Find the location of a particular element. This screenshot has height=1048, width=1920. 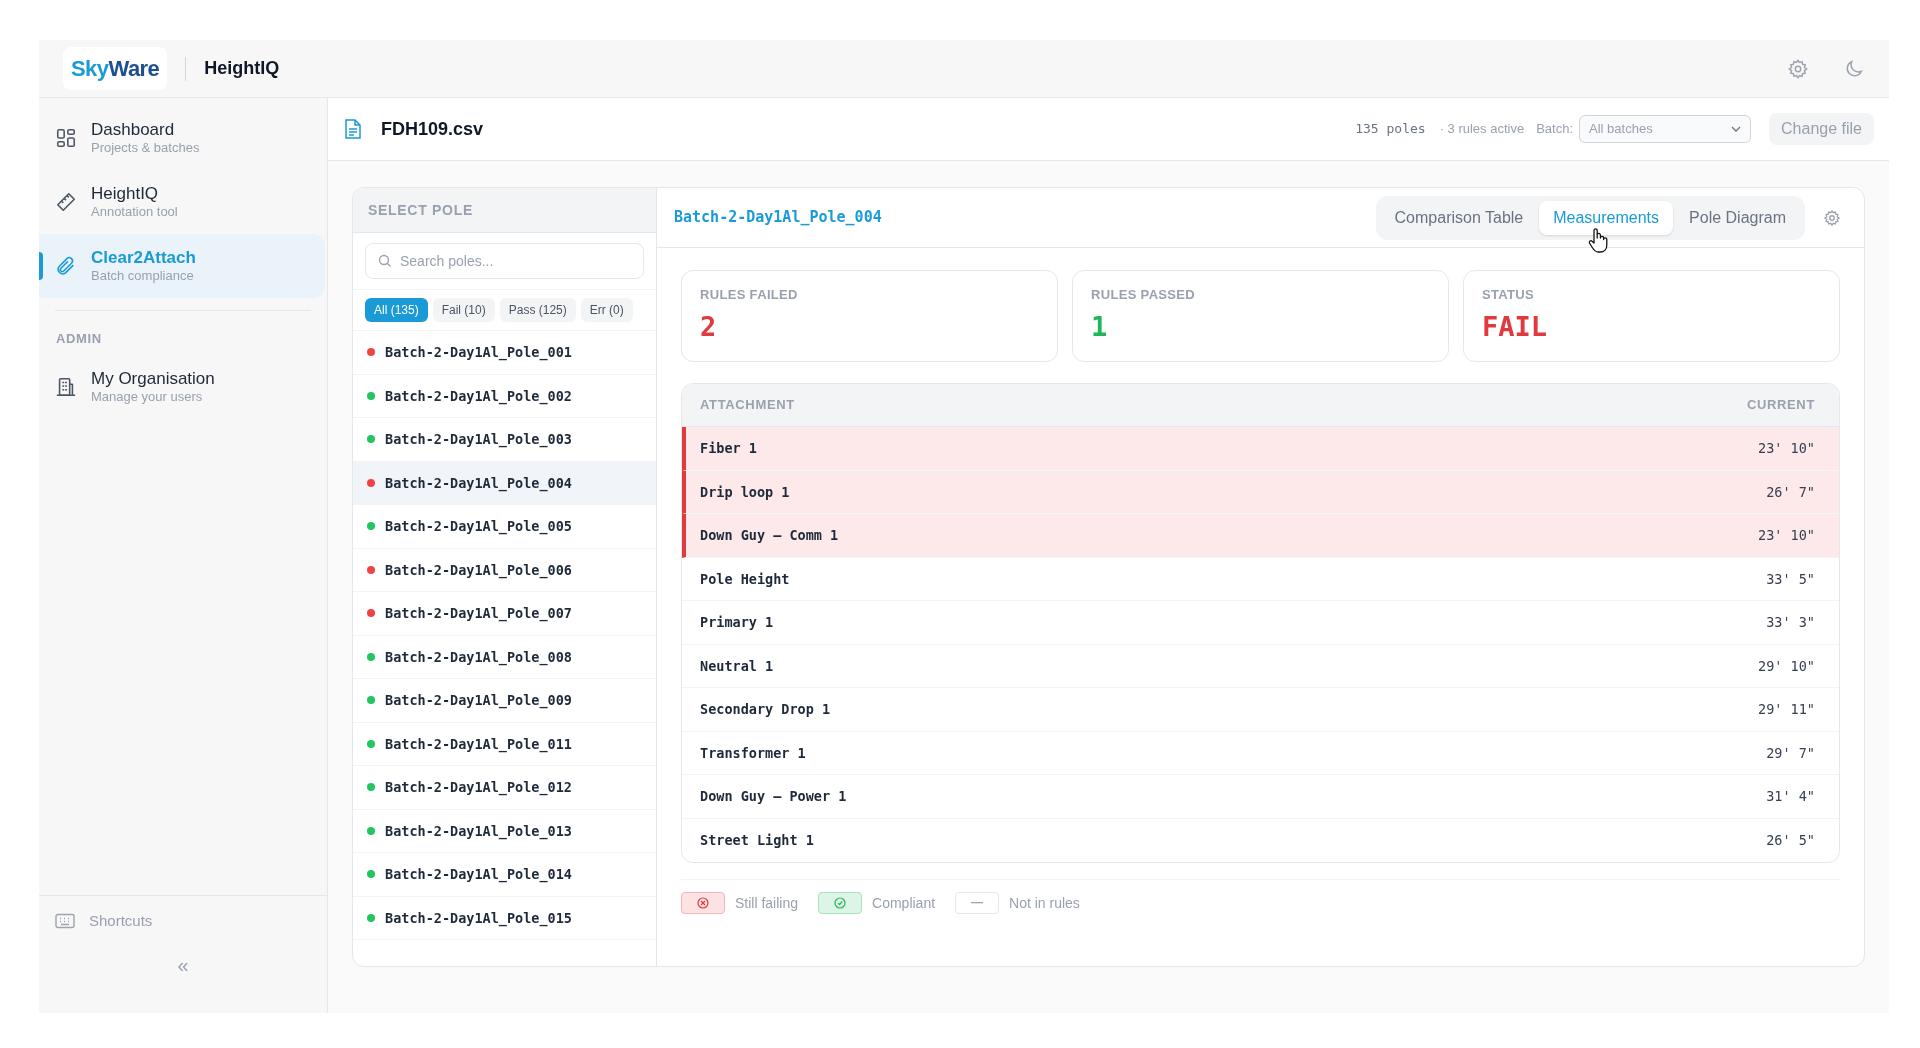

grid-icon is located at coordinates (66, 138).